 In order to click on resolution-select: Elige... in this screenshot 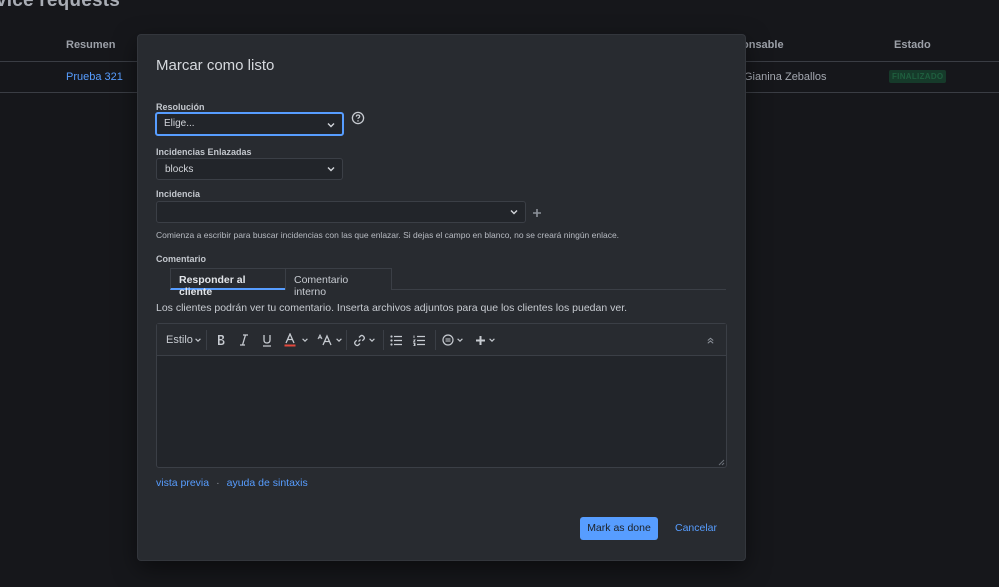, I will do `click(249, 124)`.